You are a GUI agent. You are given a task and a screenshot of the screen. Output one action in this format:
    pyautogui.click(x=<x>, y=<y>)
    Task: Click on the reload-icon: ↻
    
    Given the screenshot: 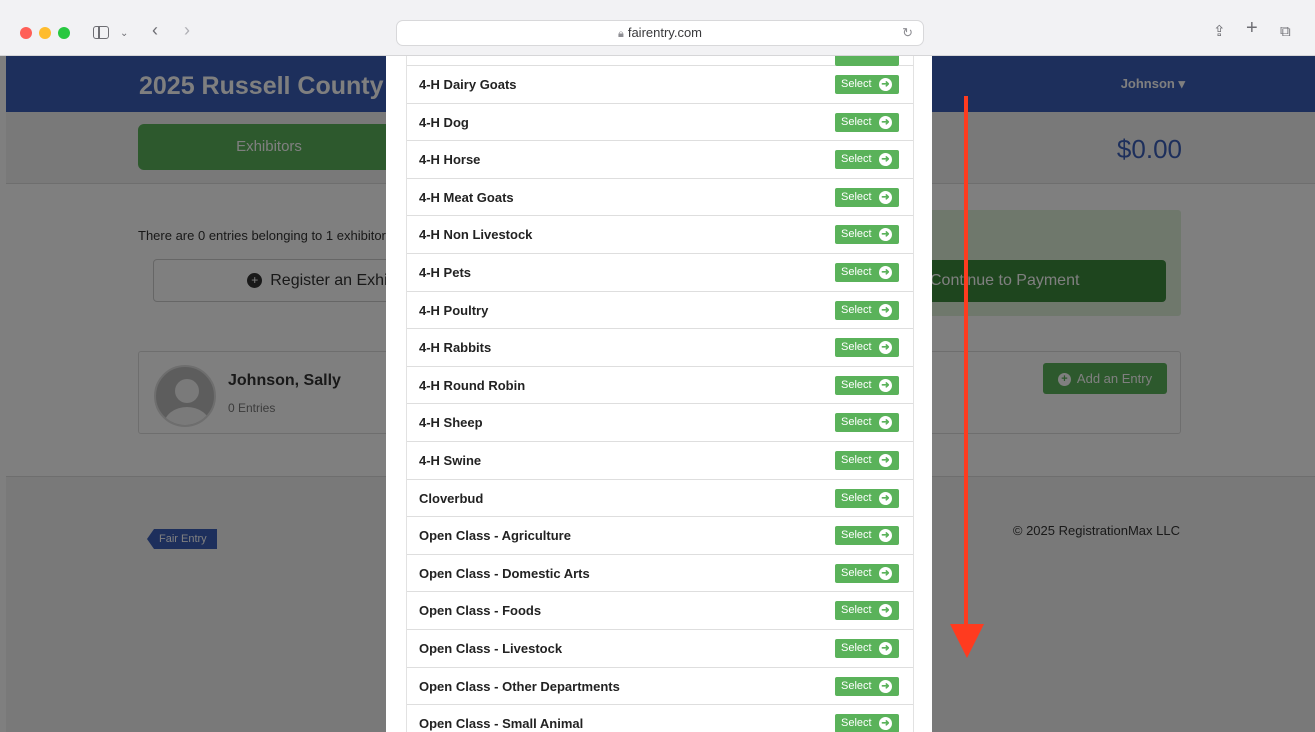 What is the action you would take?
    pyautogui.click(x=907, y=33)
    